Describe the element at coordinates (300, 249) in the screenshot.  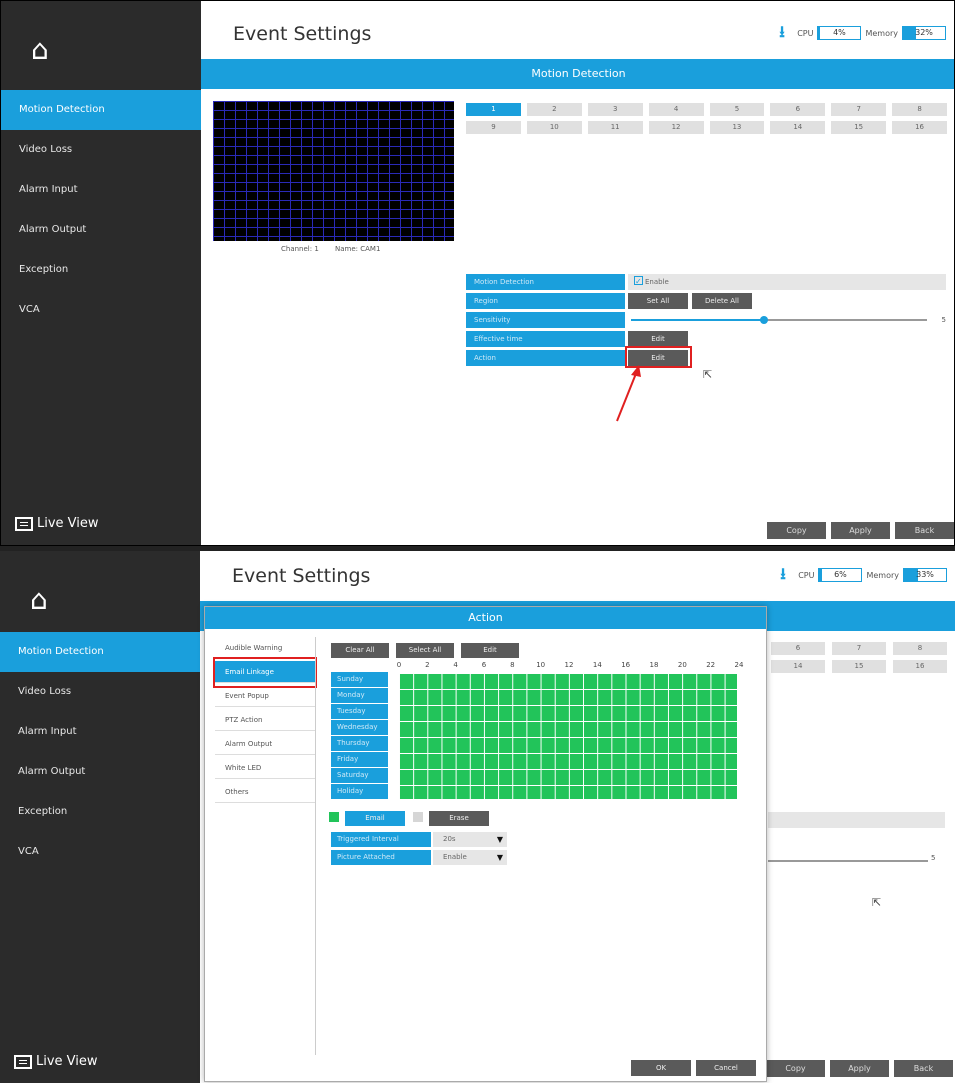
I see `channel-number: Channel: 1` at that location.